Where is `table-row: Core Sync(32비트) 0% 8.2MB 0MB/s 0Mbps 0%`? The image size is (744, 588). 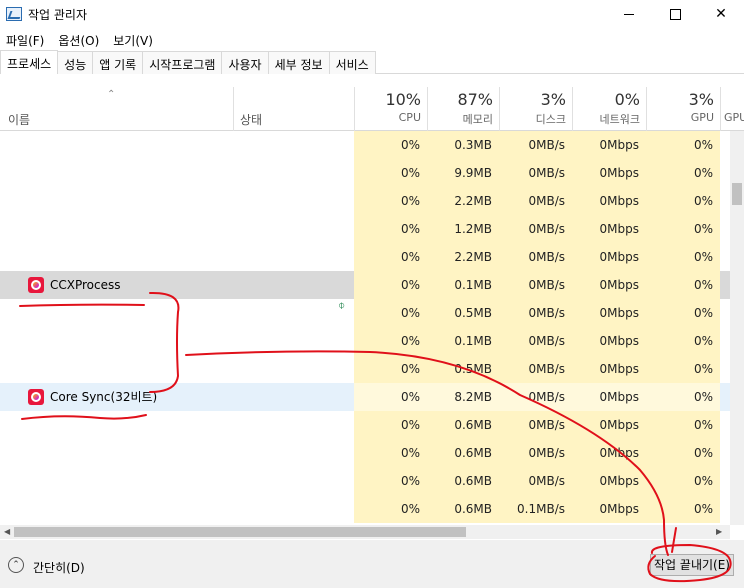 table-row: Core Sync(32비트) 0% 8.2MB 0MB/s 0Mbps 0% is located at coordinates (365, 397).